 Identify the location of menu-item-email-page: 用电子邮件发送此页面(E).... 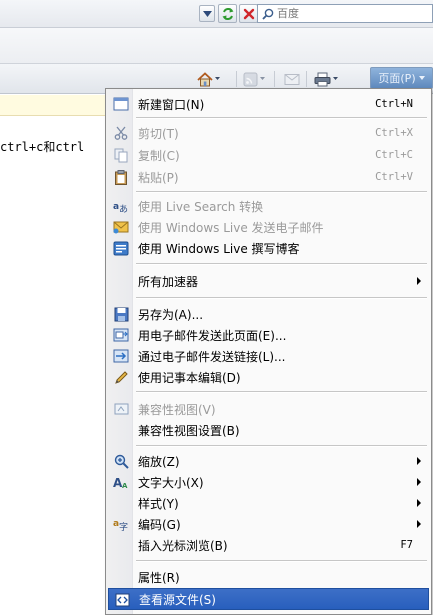
(268, 335).